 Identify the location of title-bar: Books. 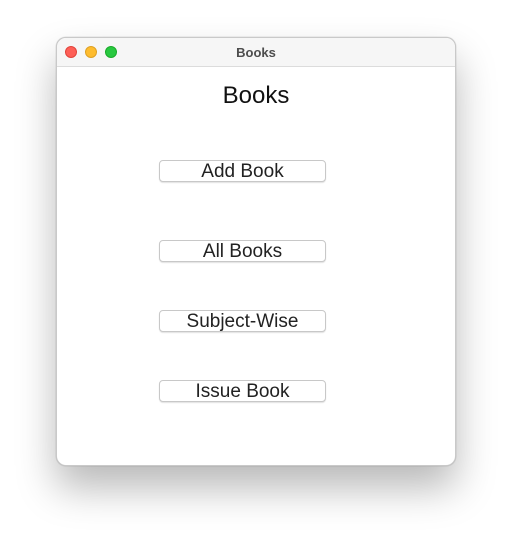
(256, 52).